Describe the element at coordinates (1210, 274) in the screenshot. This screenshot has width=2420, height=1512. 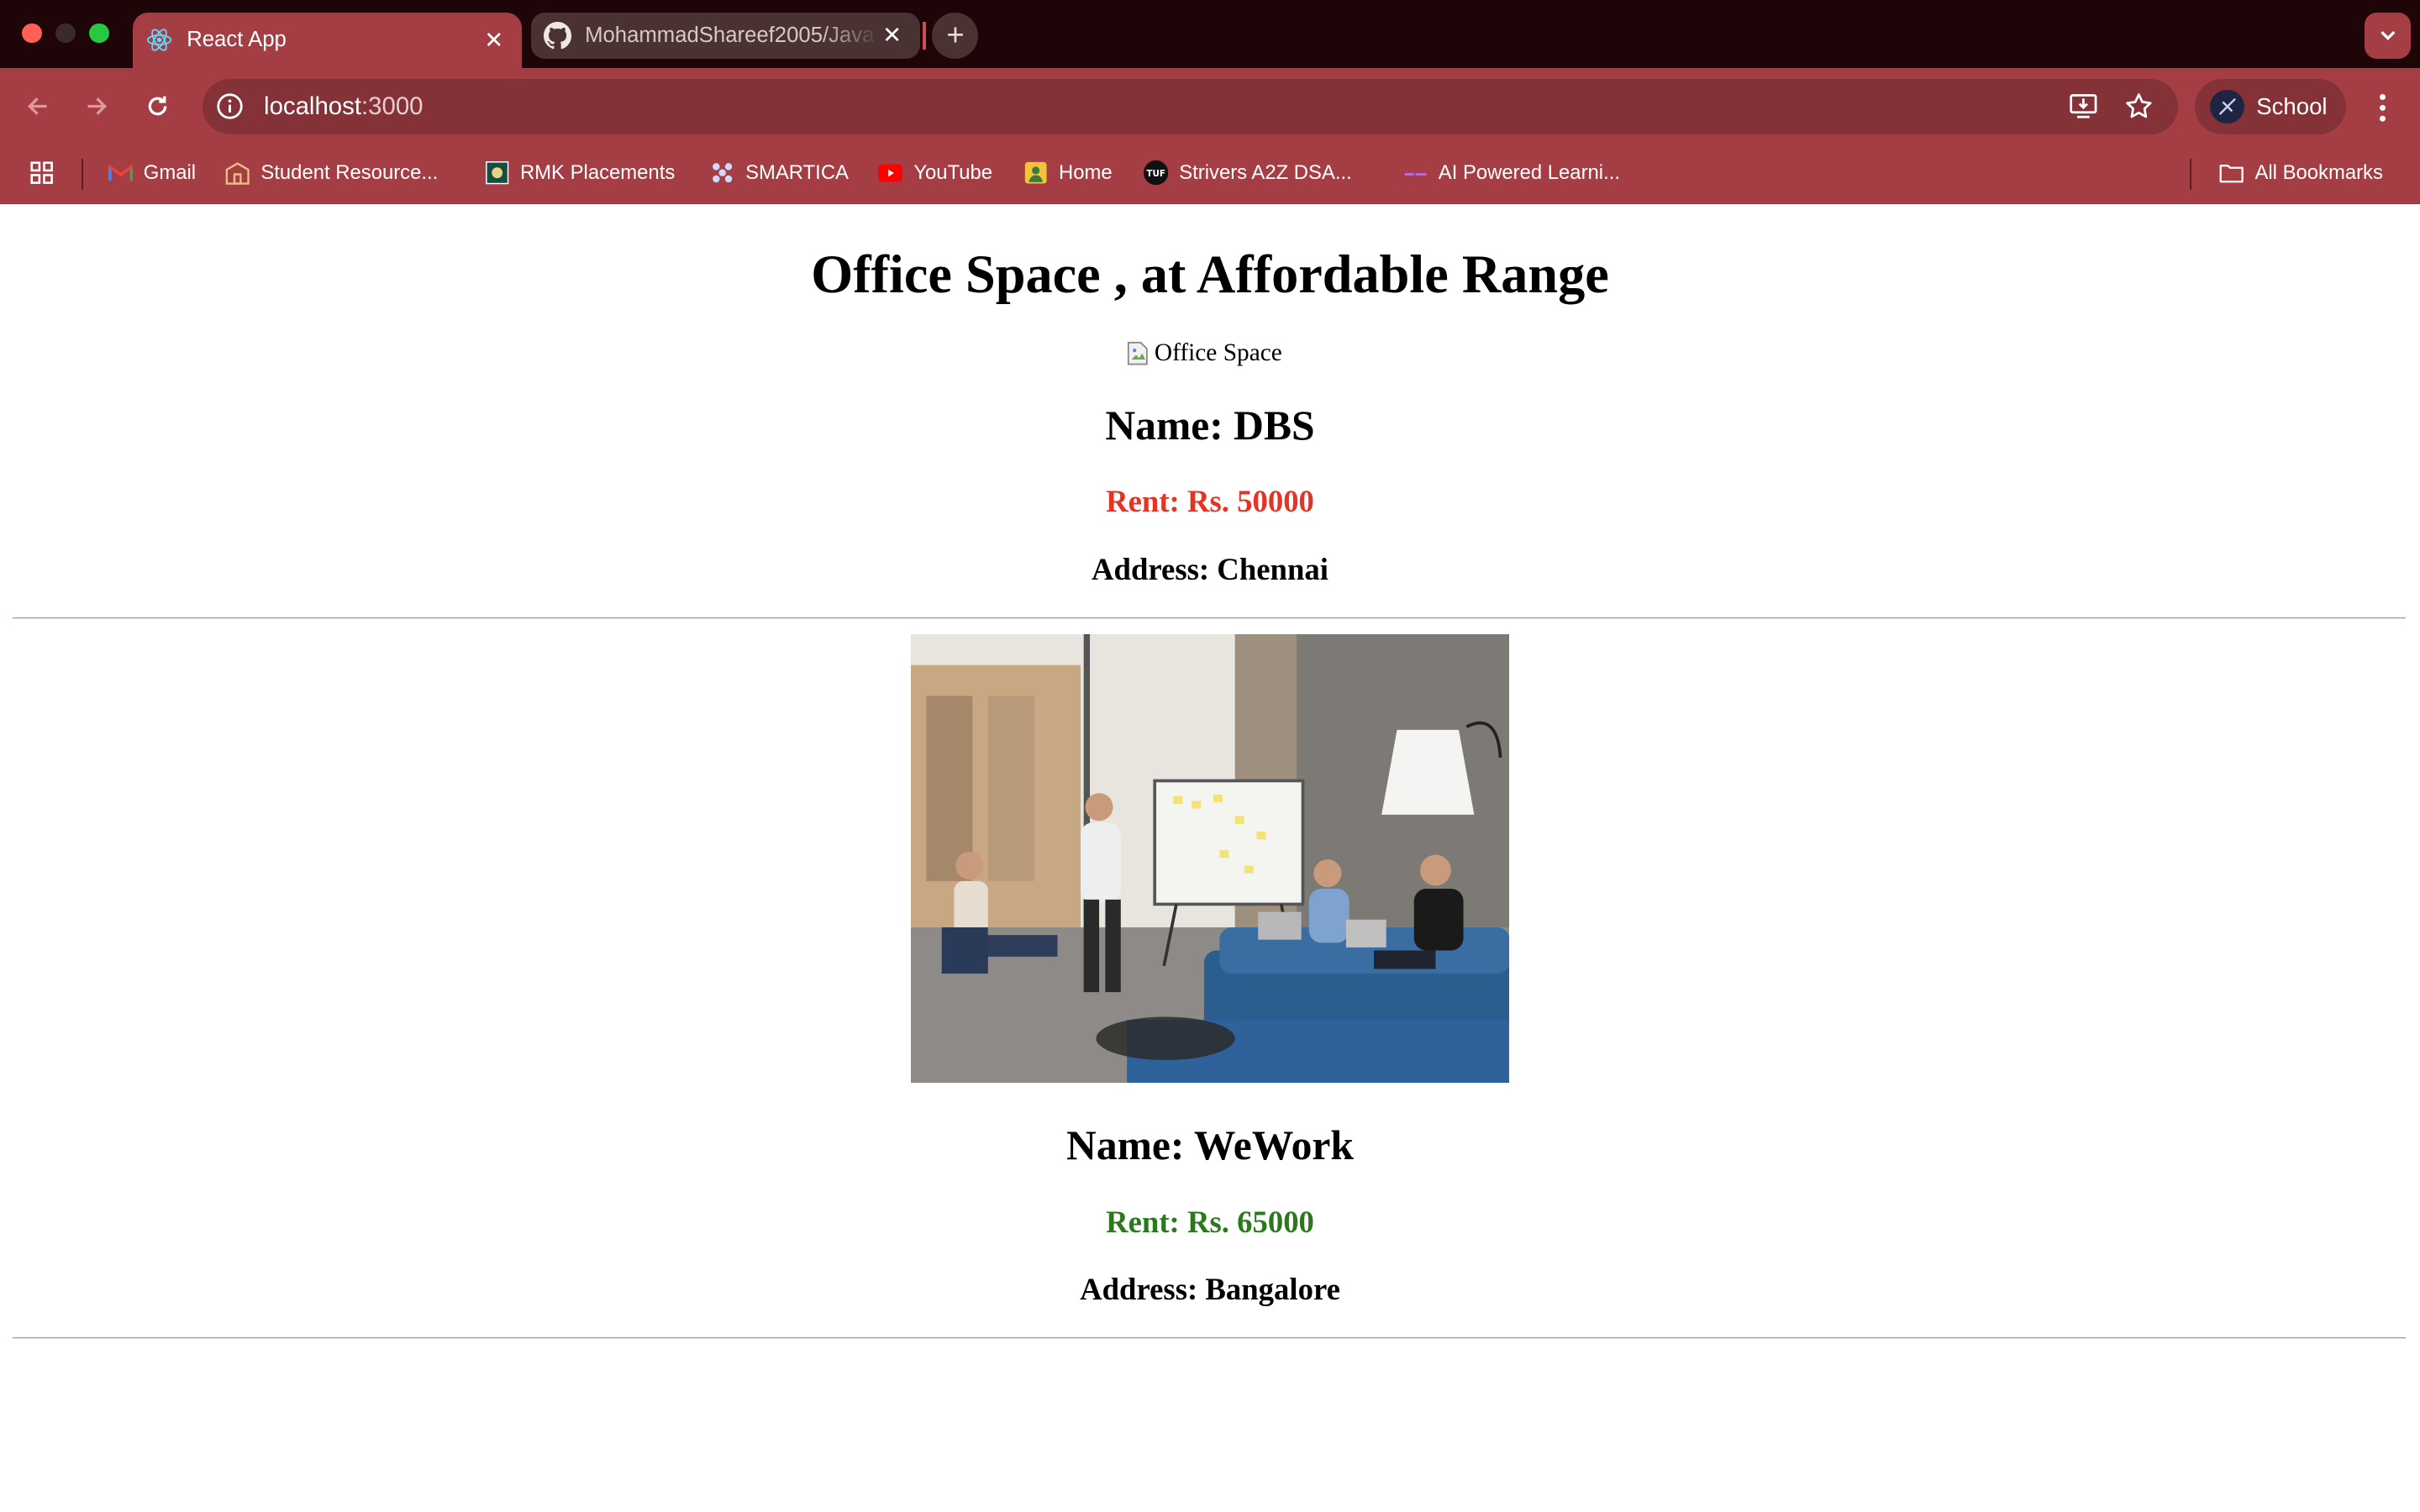
I see `page-heading: Office Space , at Affordable Range` at that location.